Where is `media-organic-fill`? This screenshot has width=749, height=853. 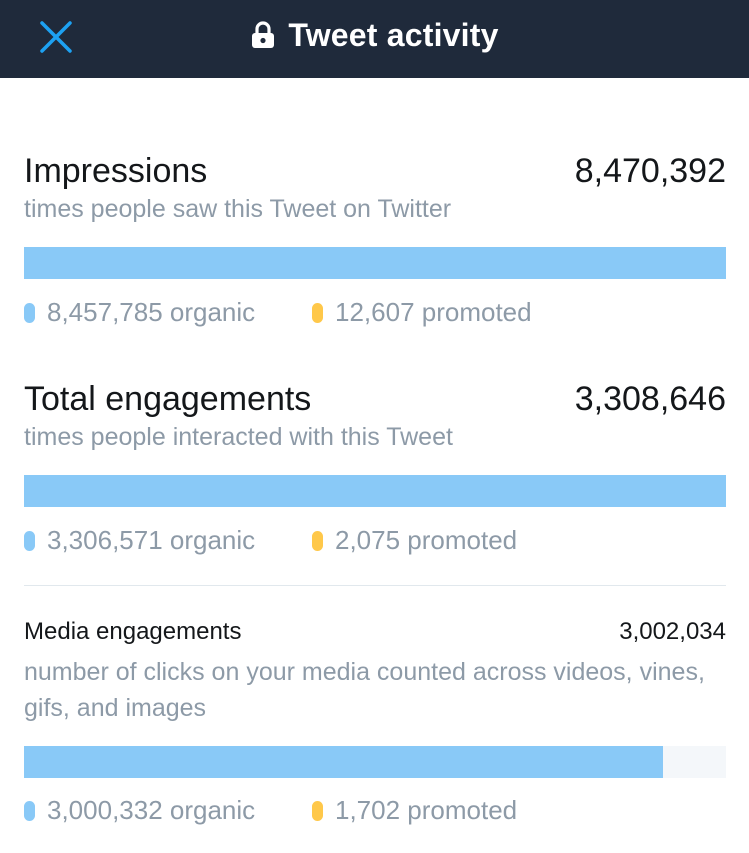
media-organic-fill is located at coordinates (343, 762).